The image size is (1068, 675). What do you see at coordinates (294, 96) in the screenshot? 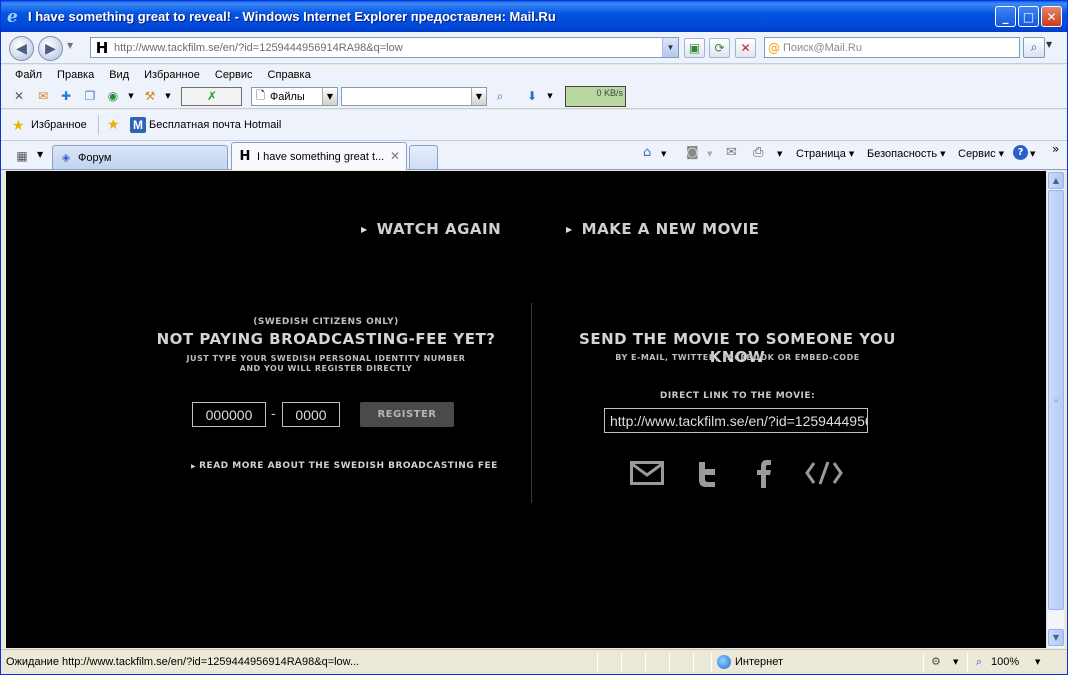
I see `files-dropdown: 🗋 Файлы ▼` at bounding box center [294, 96].